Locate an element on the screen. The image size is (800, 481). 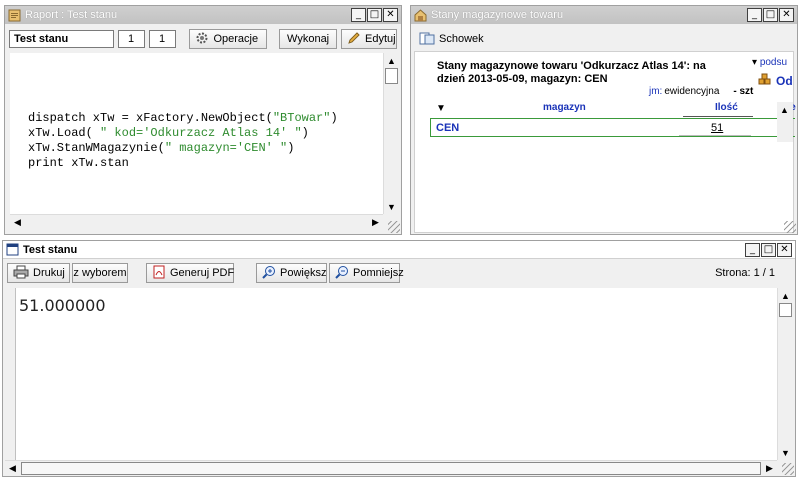
col-header-magazyn: magazyn is located at coordinates (564, 107).